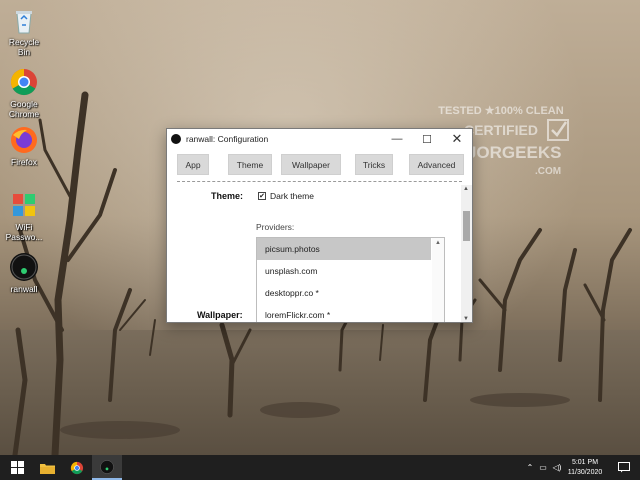  I want to click on desktop-icon-recycle-bin: Recycle Bin, so click(24, 31).